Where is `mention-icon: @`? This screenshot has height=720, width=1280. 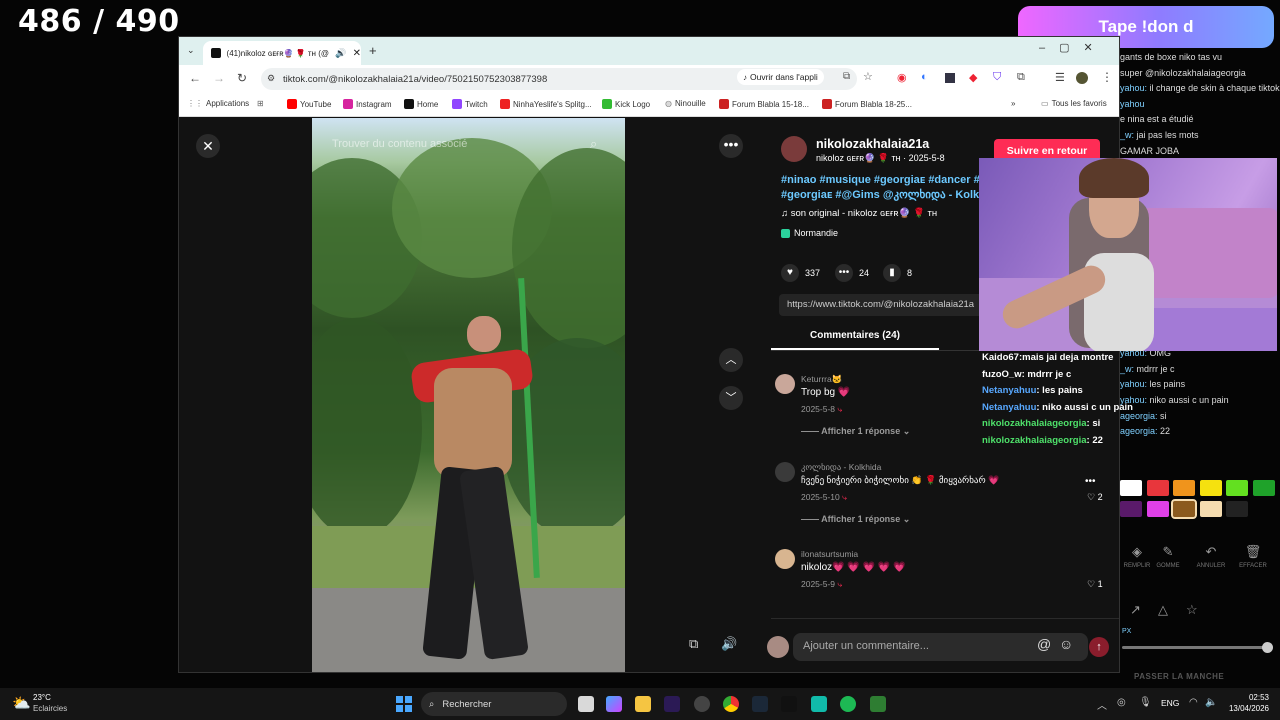
mention-icon: @ is located at coordinates (1044, 644).